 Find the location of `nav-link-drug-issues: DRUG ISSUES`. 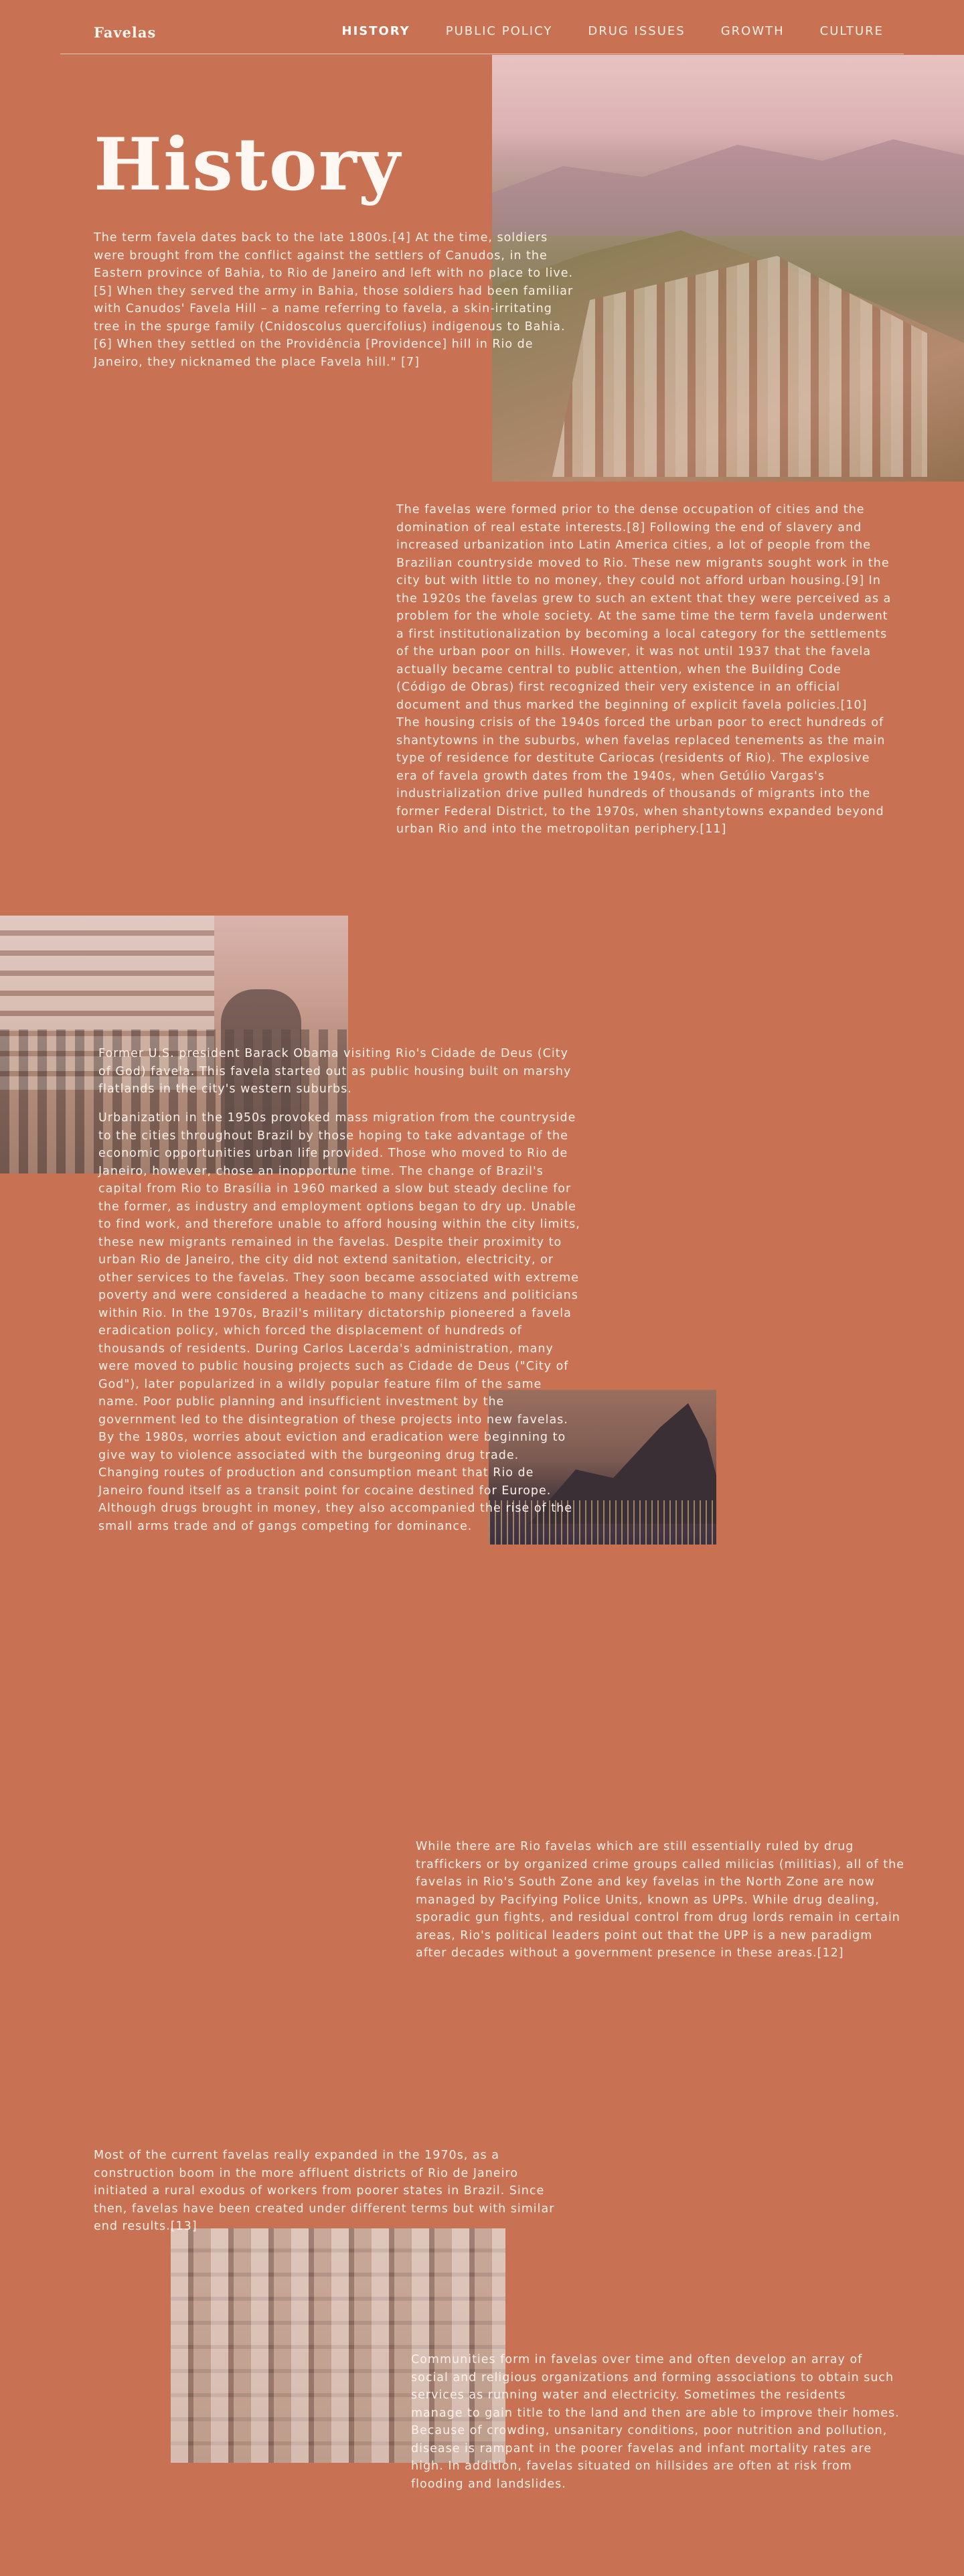

nav-link-drug-issues: DRUG ISSUES is located at coordinates (636, 31).